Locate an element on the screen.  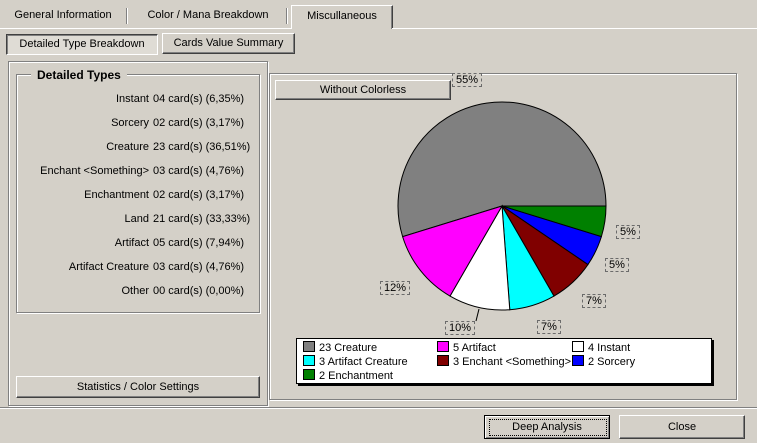
pct-label-enchantment: 5% is located at coordinates (628, 232).